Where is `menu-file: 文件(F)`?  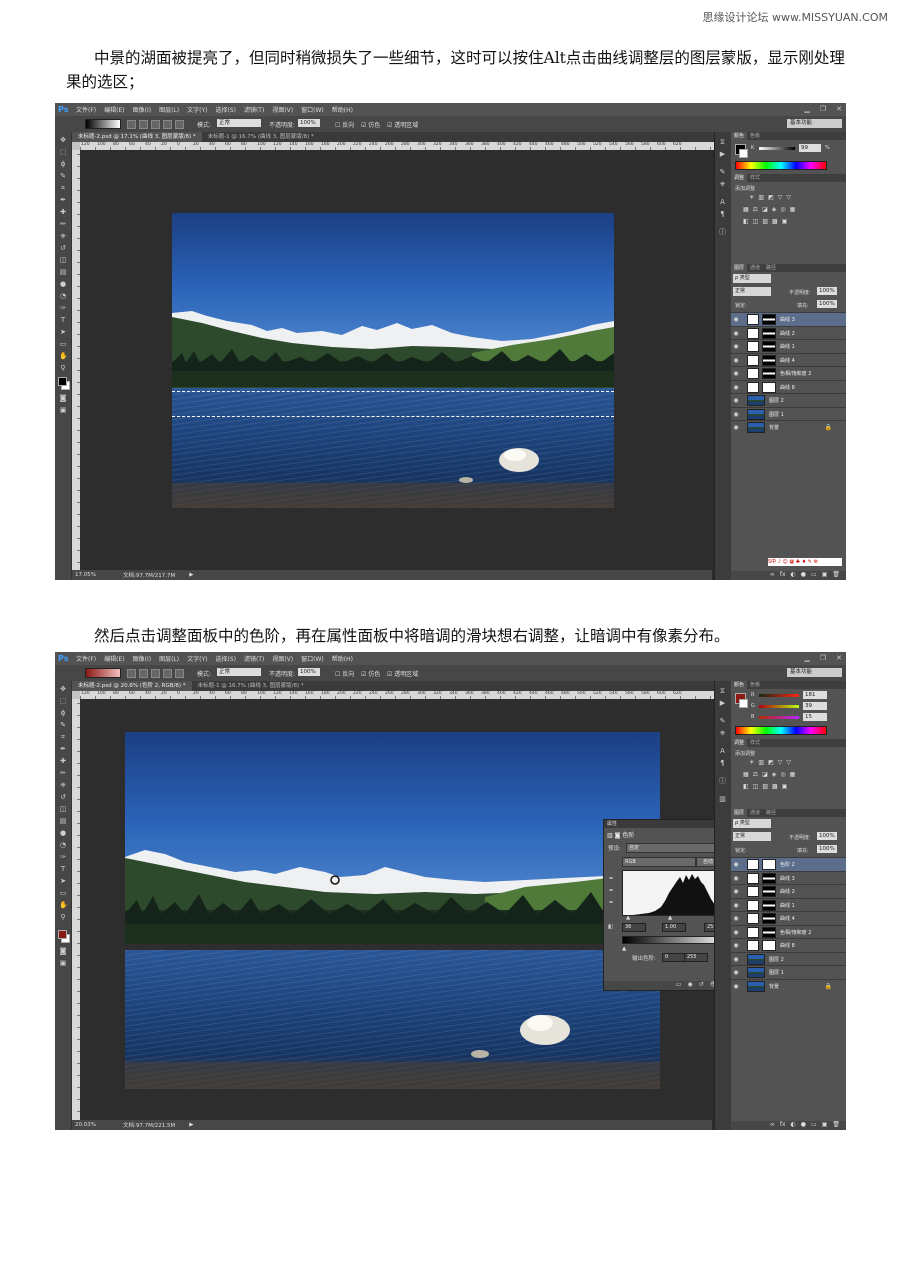
menu-file: 文件(F) is located at coordinates (86, 109).